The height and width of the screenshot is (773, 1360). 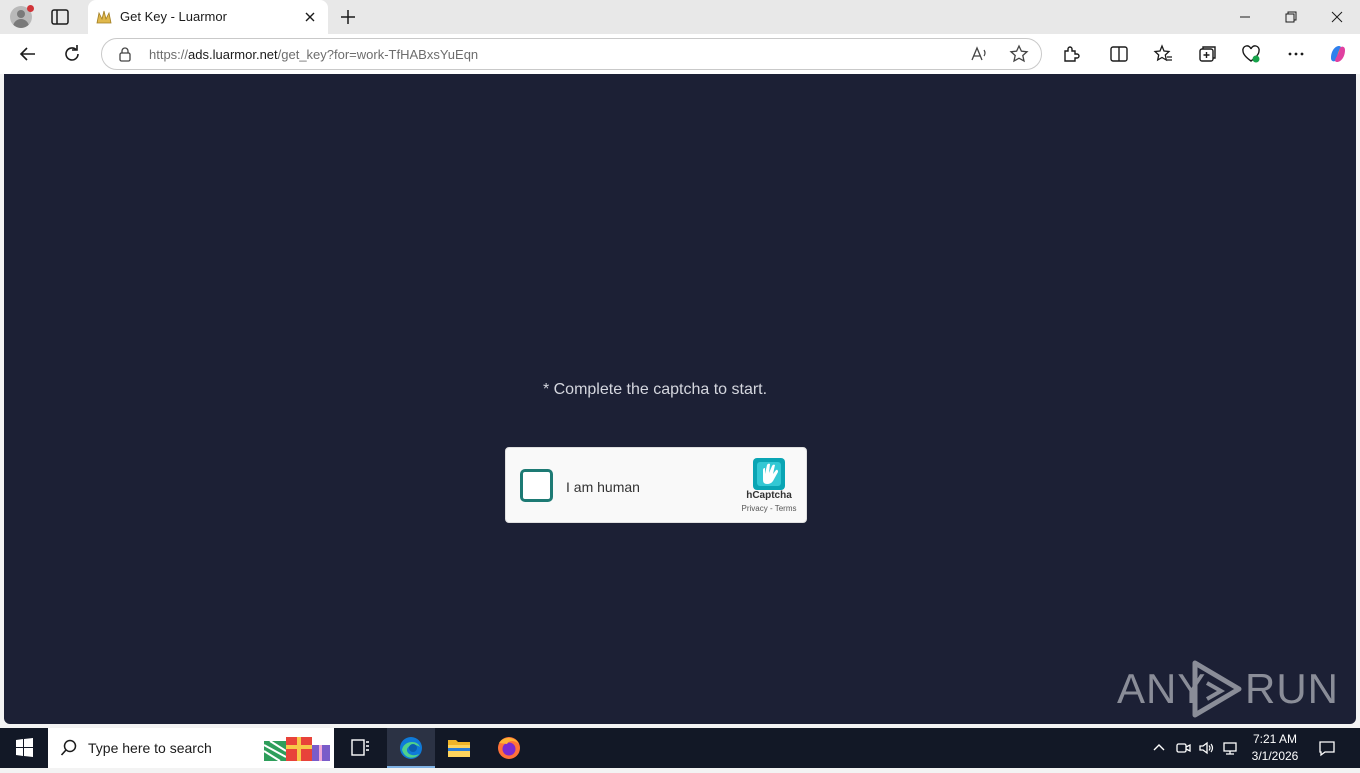 What do you see at coordinates (1296, 54) in the screenshot?
I see `more-options-icon` at bounding box center [1296, 54].